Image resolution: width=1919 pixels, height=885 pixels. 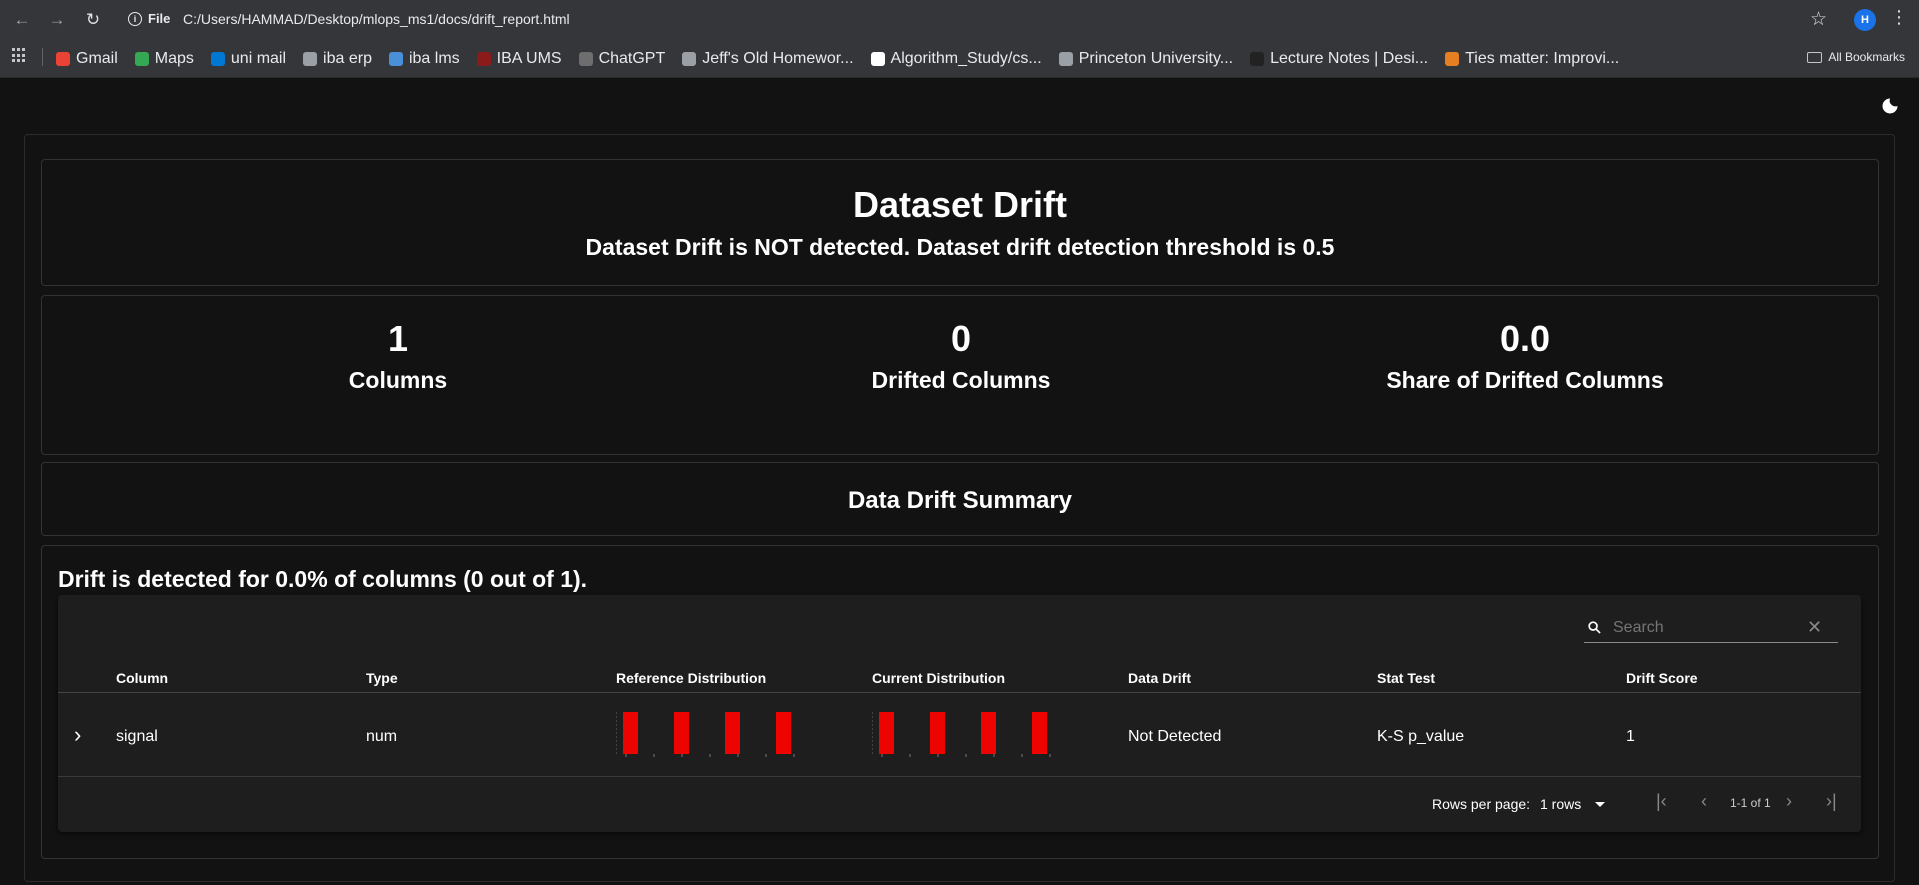 I want to click on table-row: › signal num Not Detected K-S p_value 1, so click(x=959, y=735).